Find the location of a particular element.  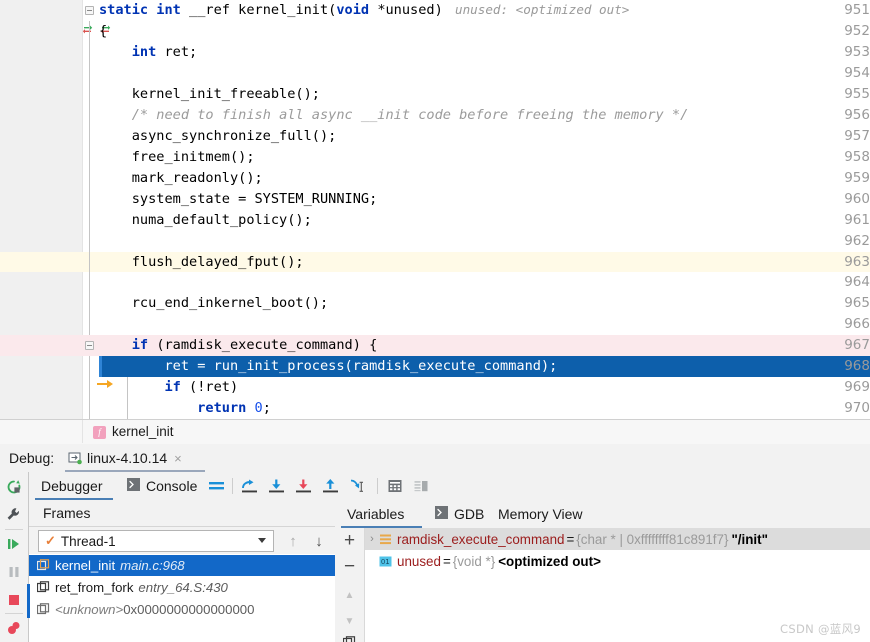

code-line-970: 970 return 0; is located at coordinates (435, 409).